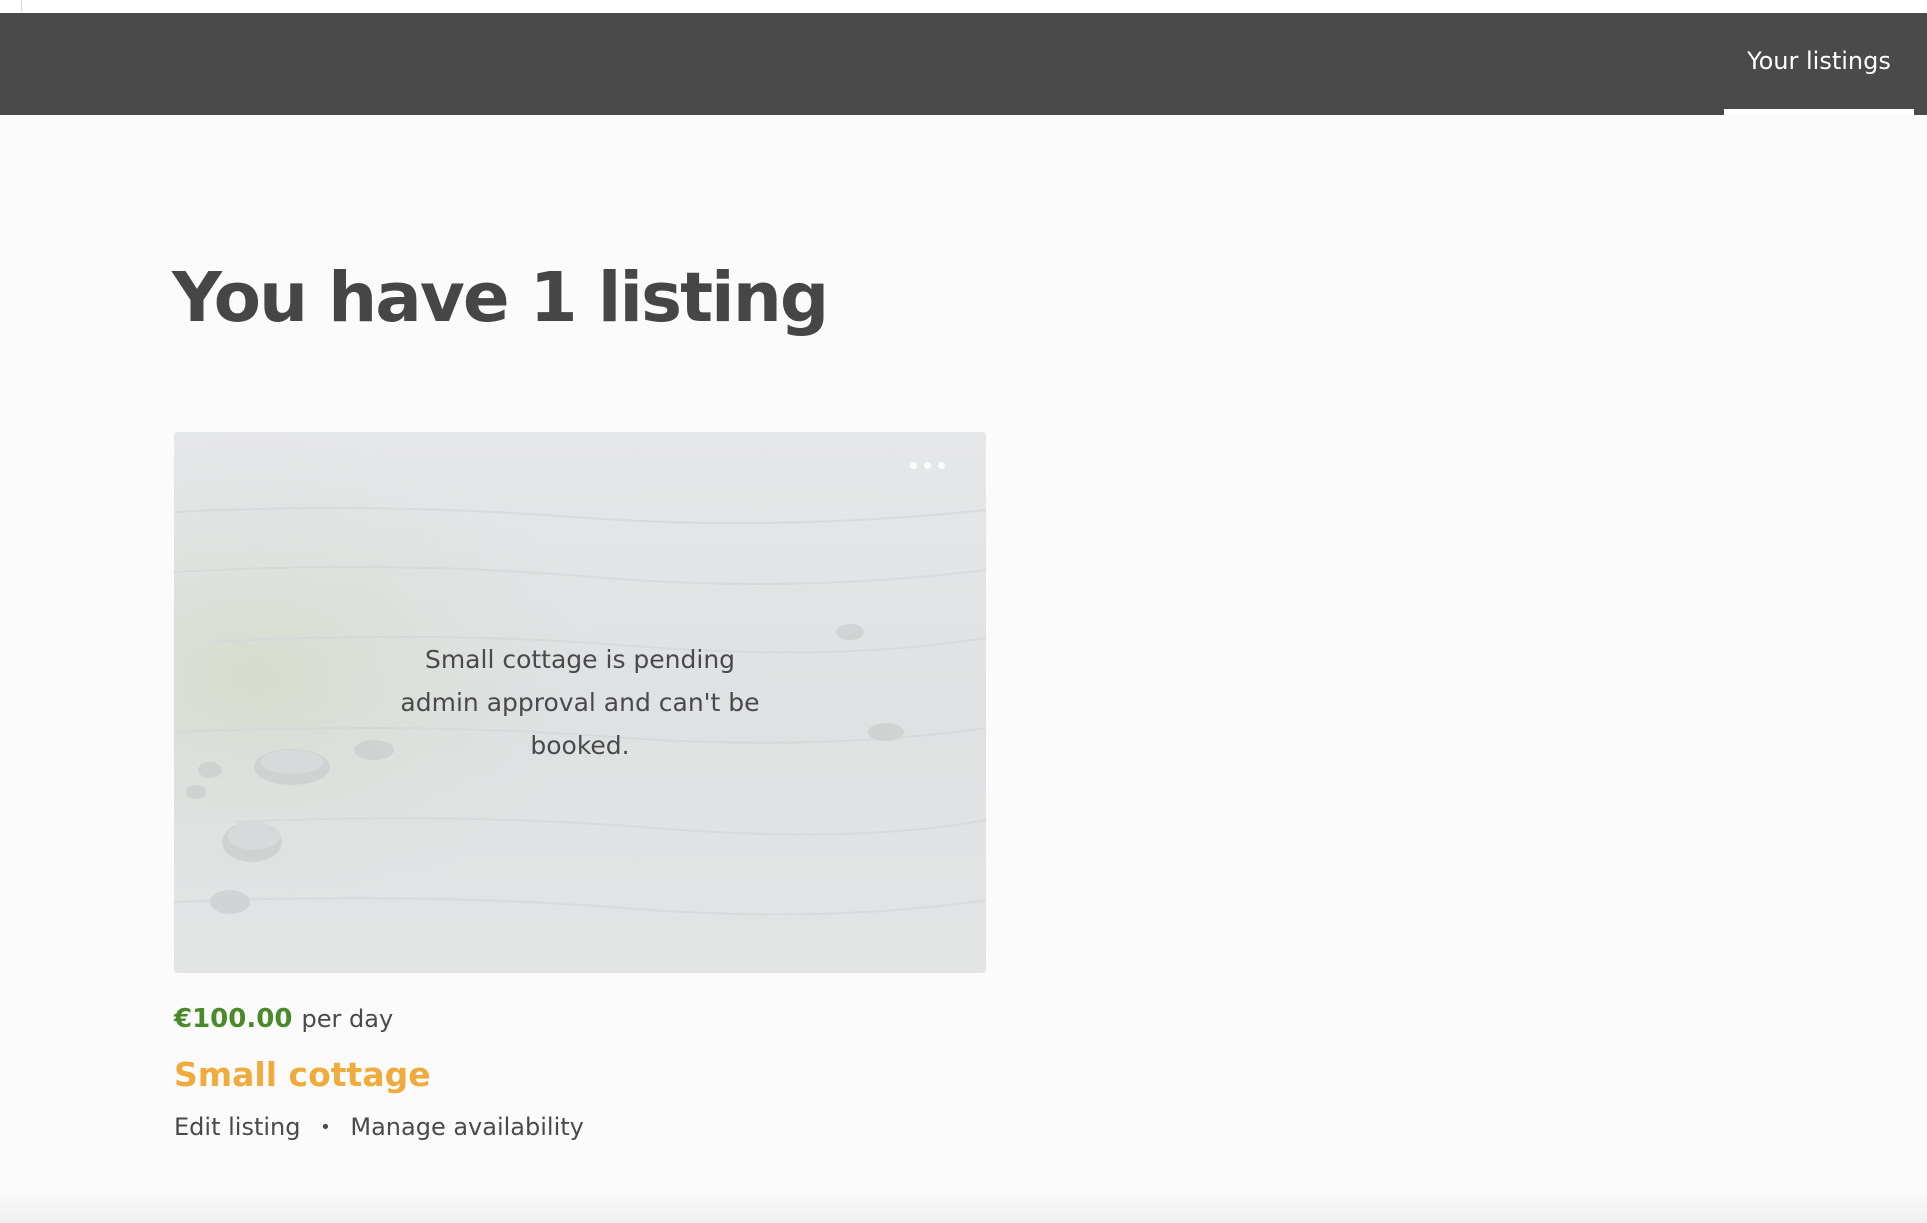 The image size is (1927, 1223). Describe the element at coordinates (928, 465) in the screenshot. I see `more-options-icon` at that location.